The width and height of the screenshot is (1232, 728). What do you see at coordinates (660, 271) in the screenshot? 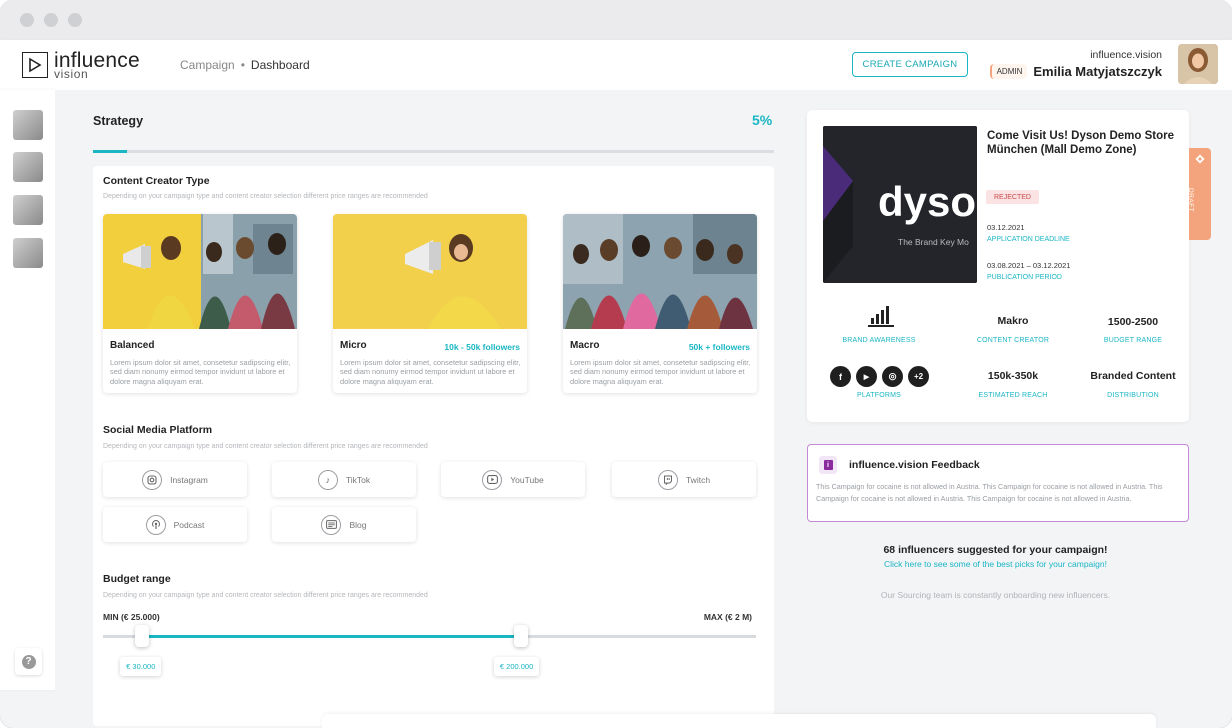
I see `creator-image-macro` at bounding box center [660, 271].